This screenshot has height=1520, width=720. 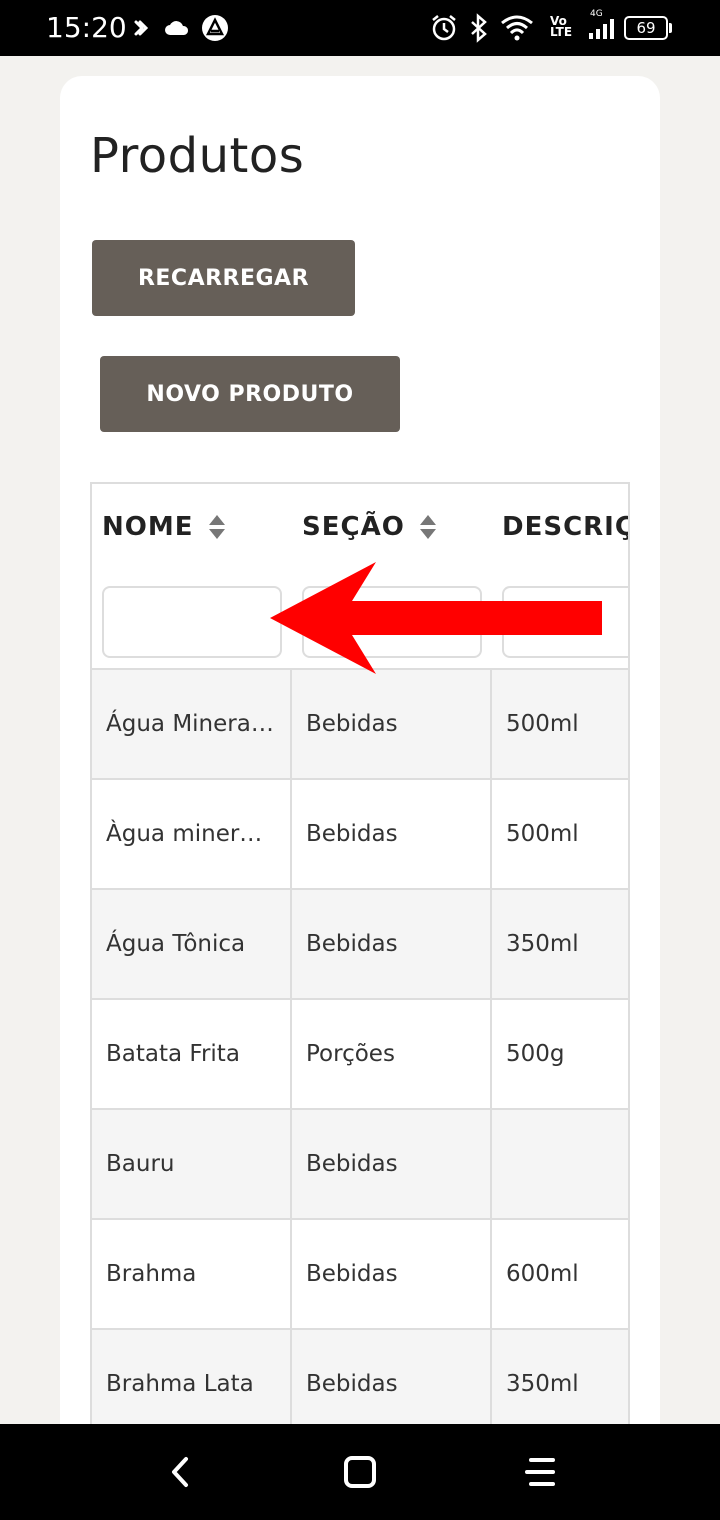 I want to click on table-row: Brahma Bebidas 600ml, so click(x=360, y=1275).